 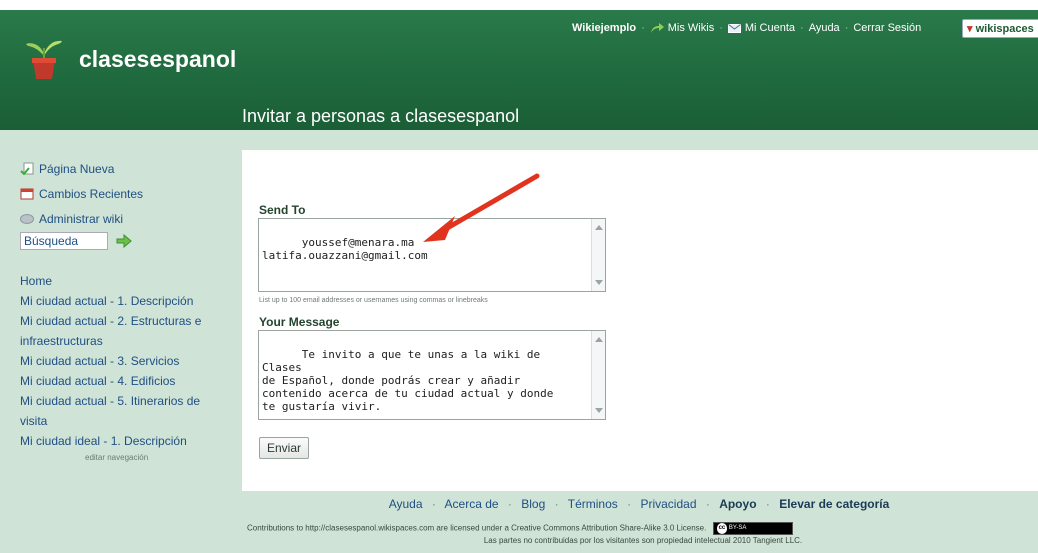 I want to click on recent-changes-link: Cambios Recientes, so click(x=125, y=193).